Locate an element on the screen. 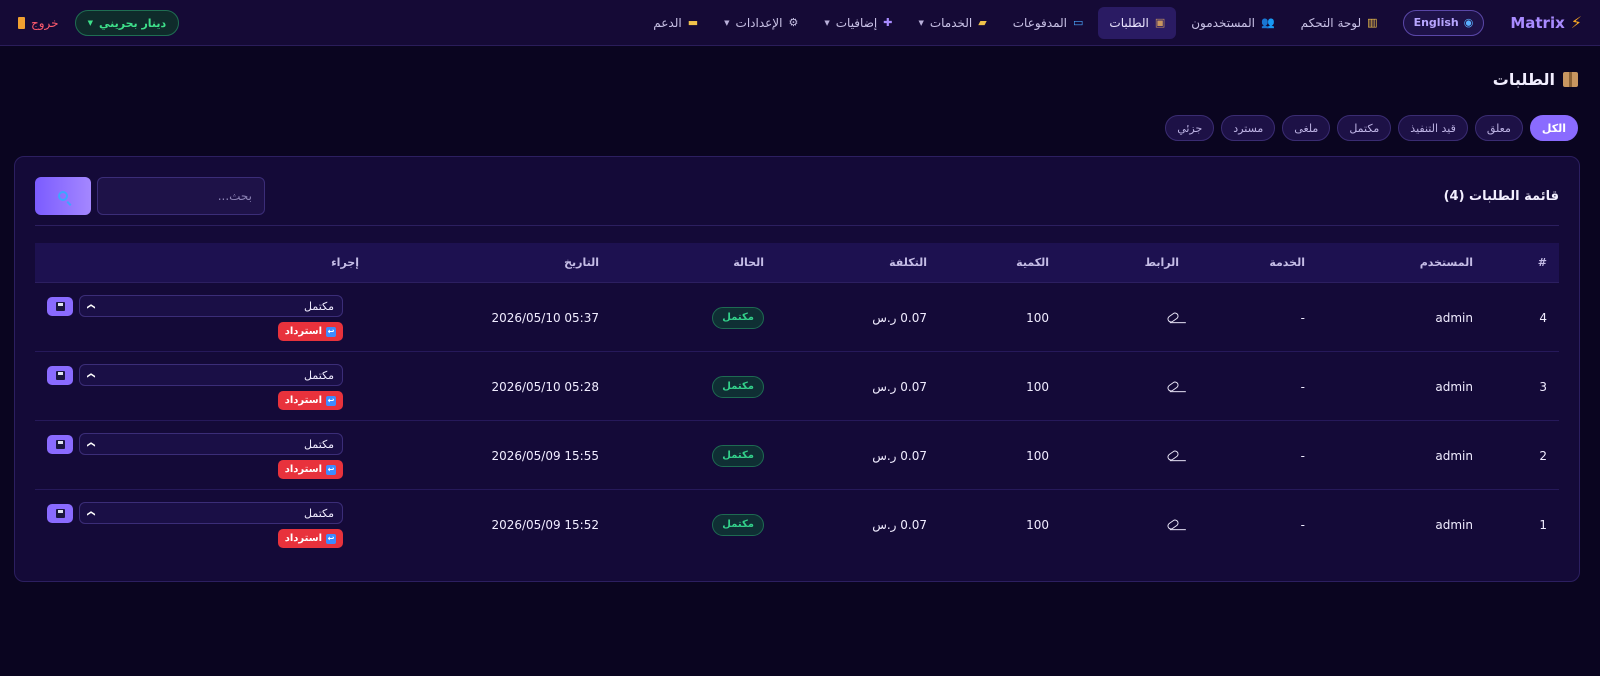  nav-item-settings: ⚙ الإعدادات ▼ is located at coordinates (761, 23).